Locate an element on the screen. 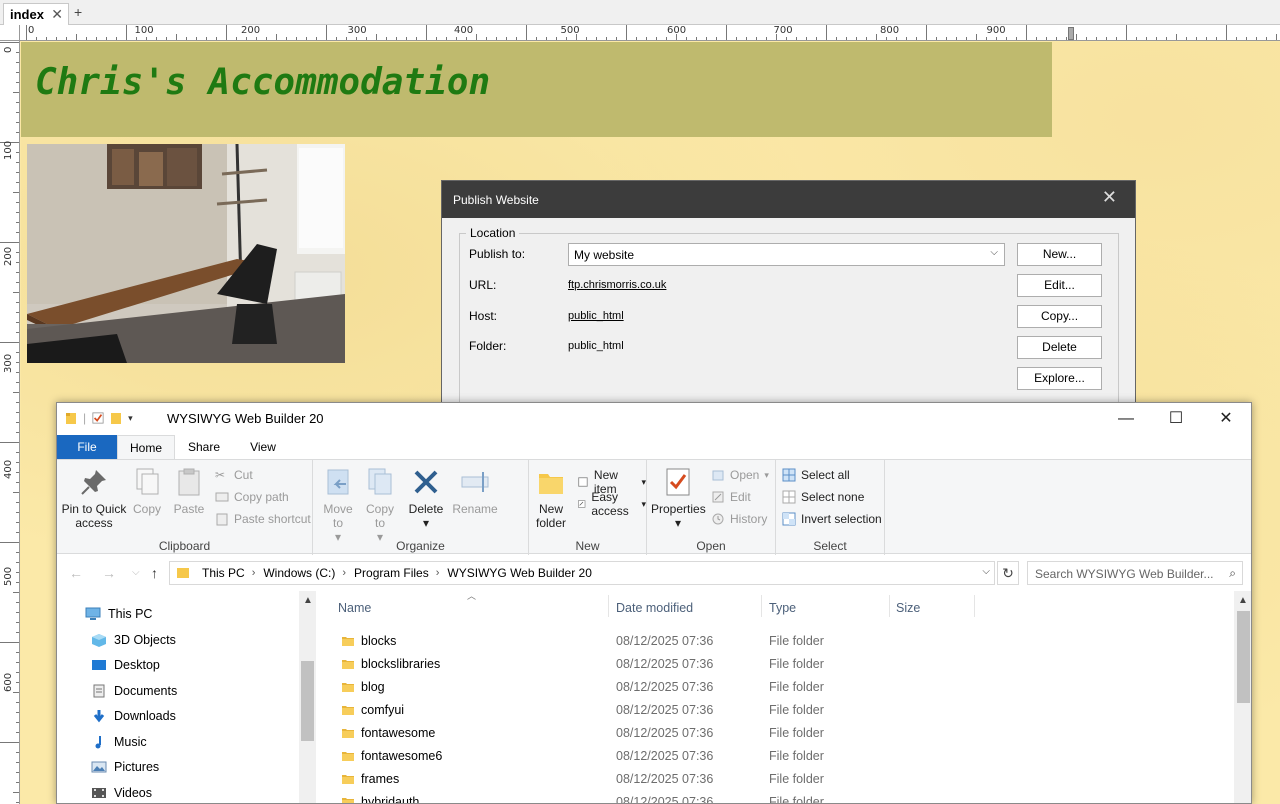  tab-close-icon: ✕ is located at coordinates (57, 14).